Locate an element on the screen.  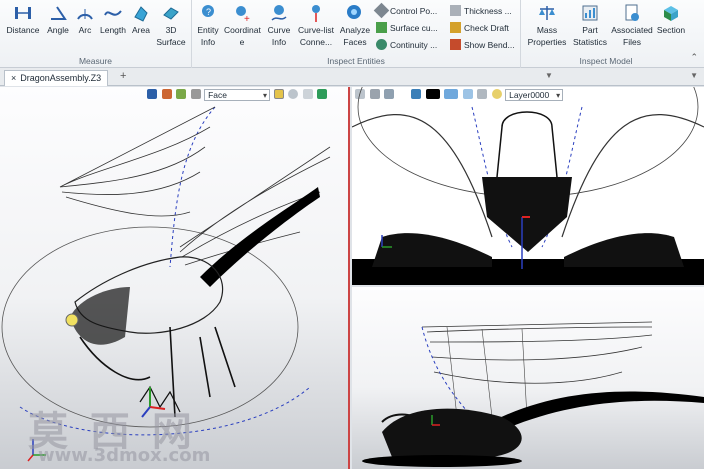
thickness-icon is located at coordinates (455, 10).